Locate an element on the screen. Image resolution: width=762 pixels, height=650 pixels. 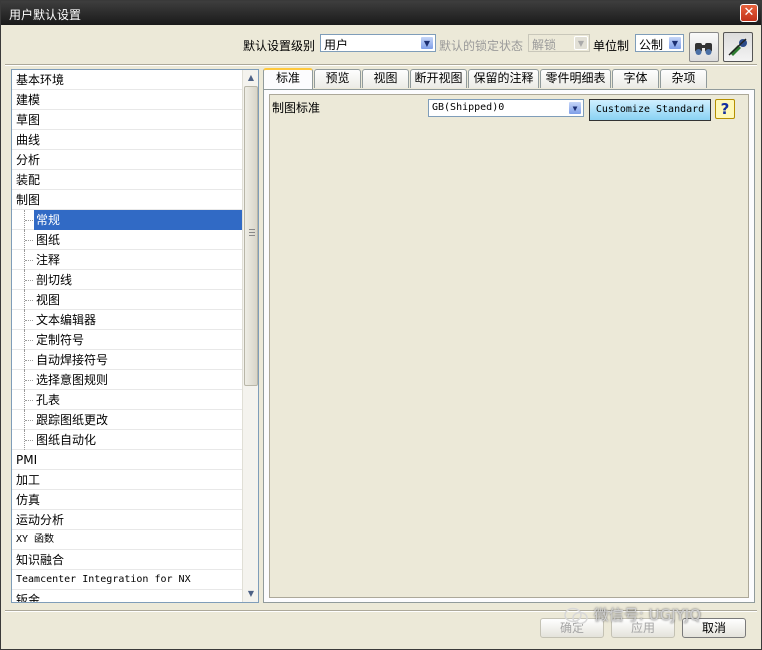
tree-item-label: 剖切线 is located at coordinates (54, 280).